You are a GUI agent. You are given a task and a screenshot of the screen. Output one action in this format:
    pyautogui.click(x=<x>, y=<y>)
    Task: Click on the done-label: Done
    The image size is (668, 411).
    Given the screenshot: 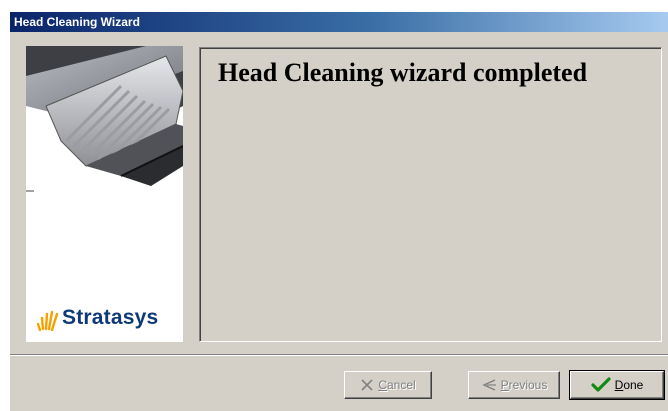 What is the action you would take?
    pyautogui.click(x=629, y=385)
    